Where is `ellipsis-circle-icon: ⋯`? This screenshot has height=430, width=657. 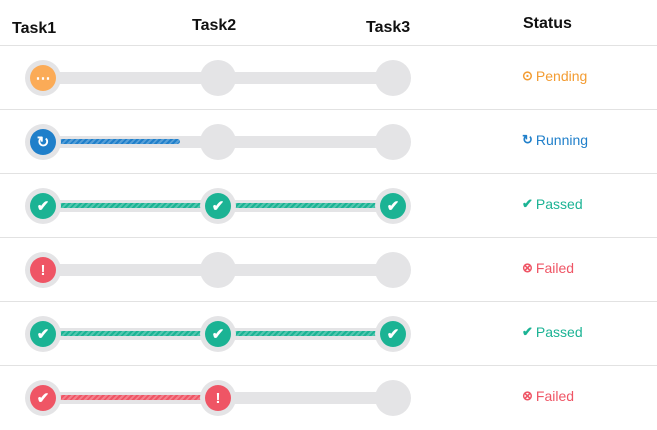 ellipsis-circle-icon: ⋯ is located at coordinates (43, 78).